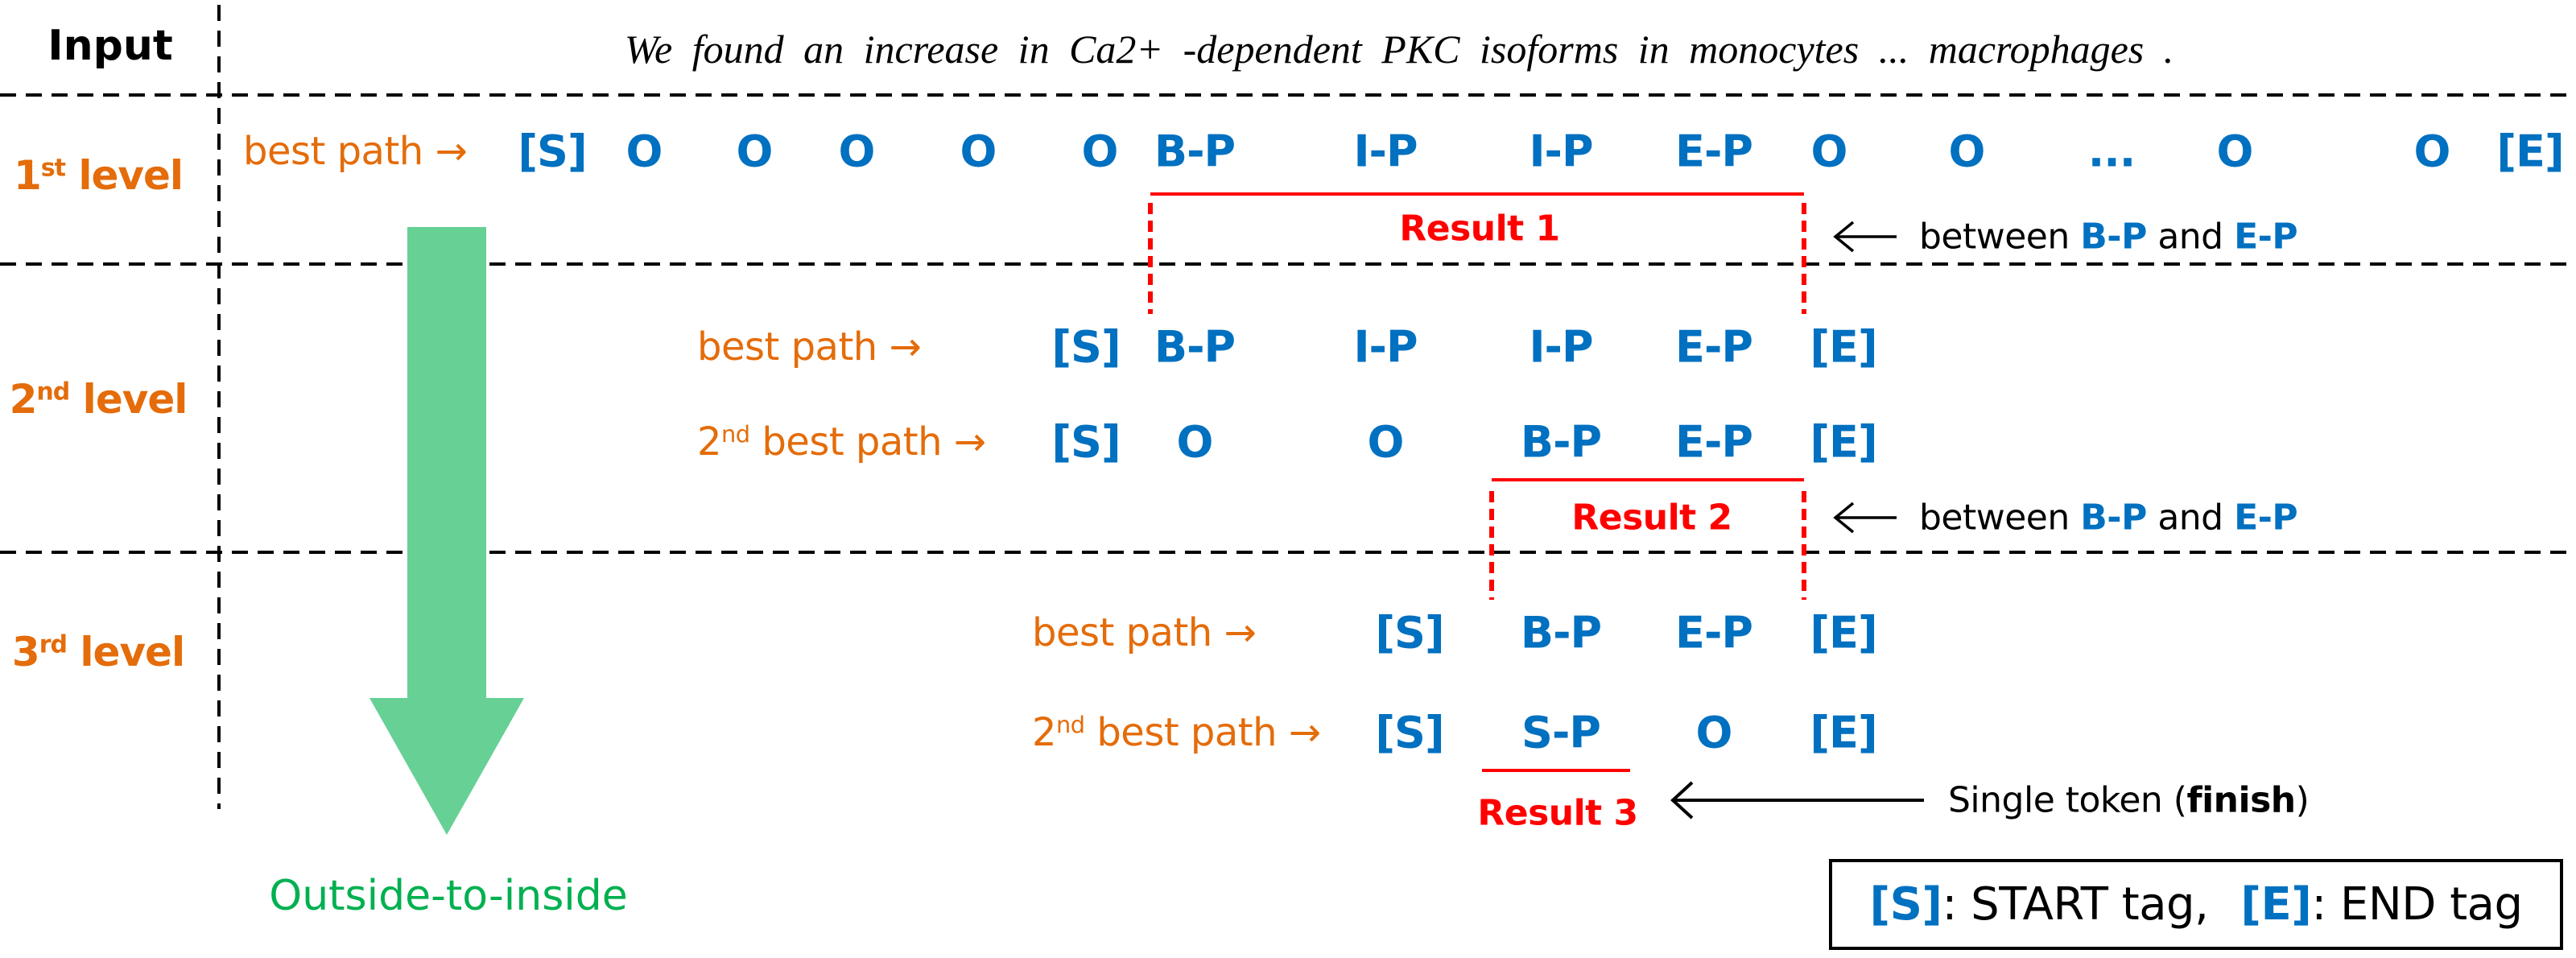  I want to click on level-3-label: 3rd level, so click(98, 652).